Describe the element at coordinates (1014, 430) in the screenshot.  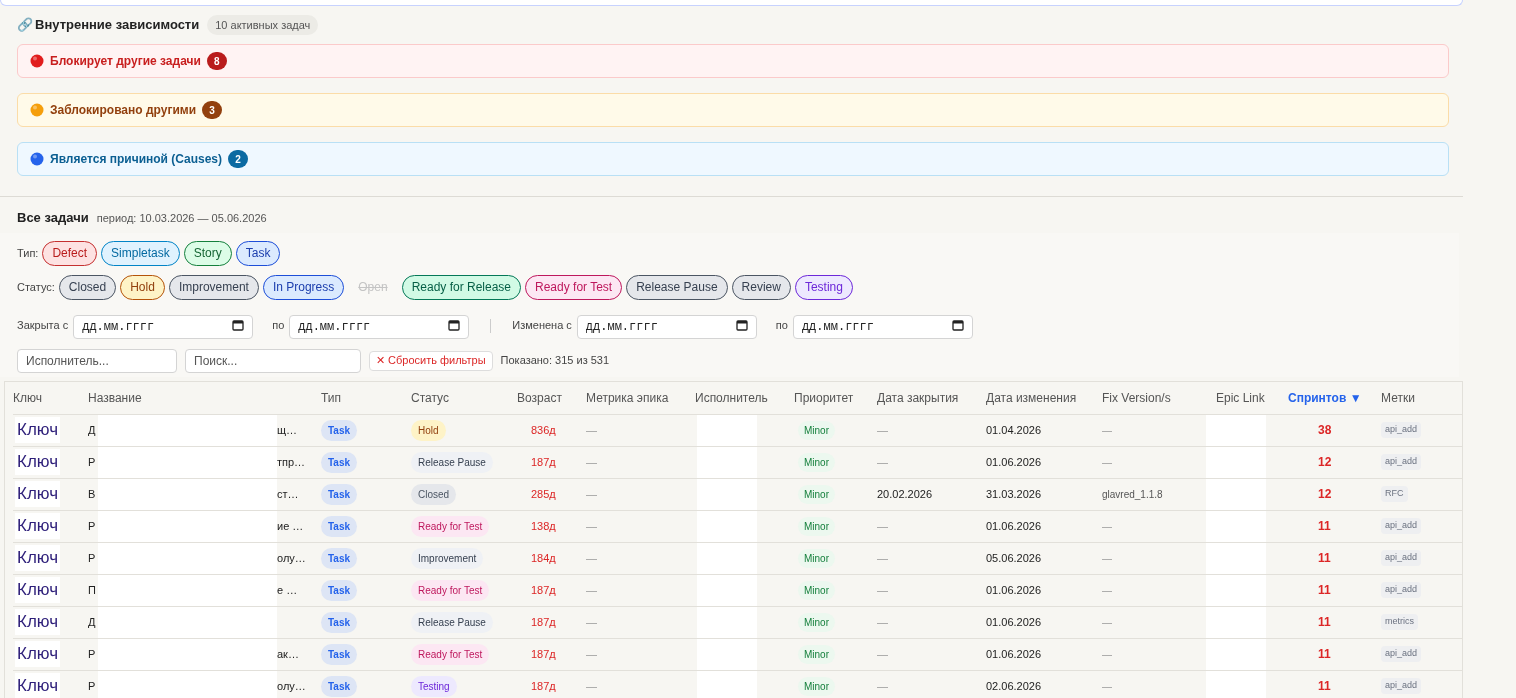
I see `changed-date: 01.04.2026` at that location.